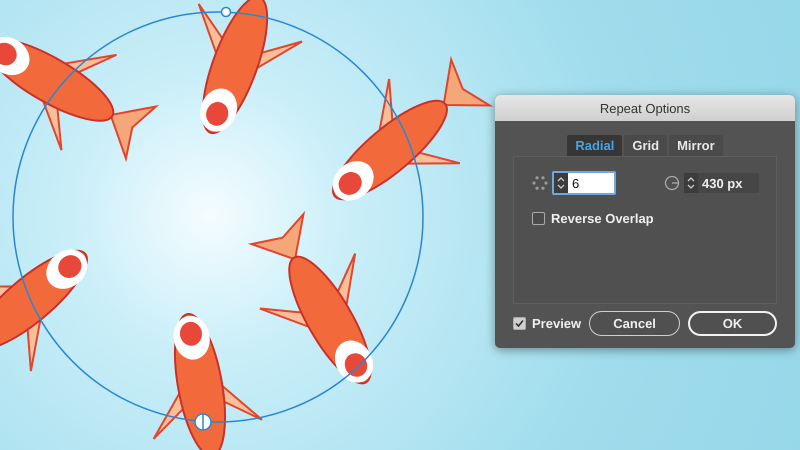  What do you see at coordinates (732, 323) in the screenshot?
I see `ok-button: OK` at bounding box center [732, 323].